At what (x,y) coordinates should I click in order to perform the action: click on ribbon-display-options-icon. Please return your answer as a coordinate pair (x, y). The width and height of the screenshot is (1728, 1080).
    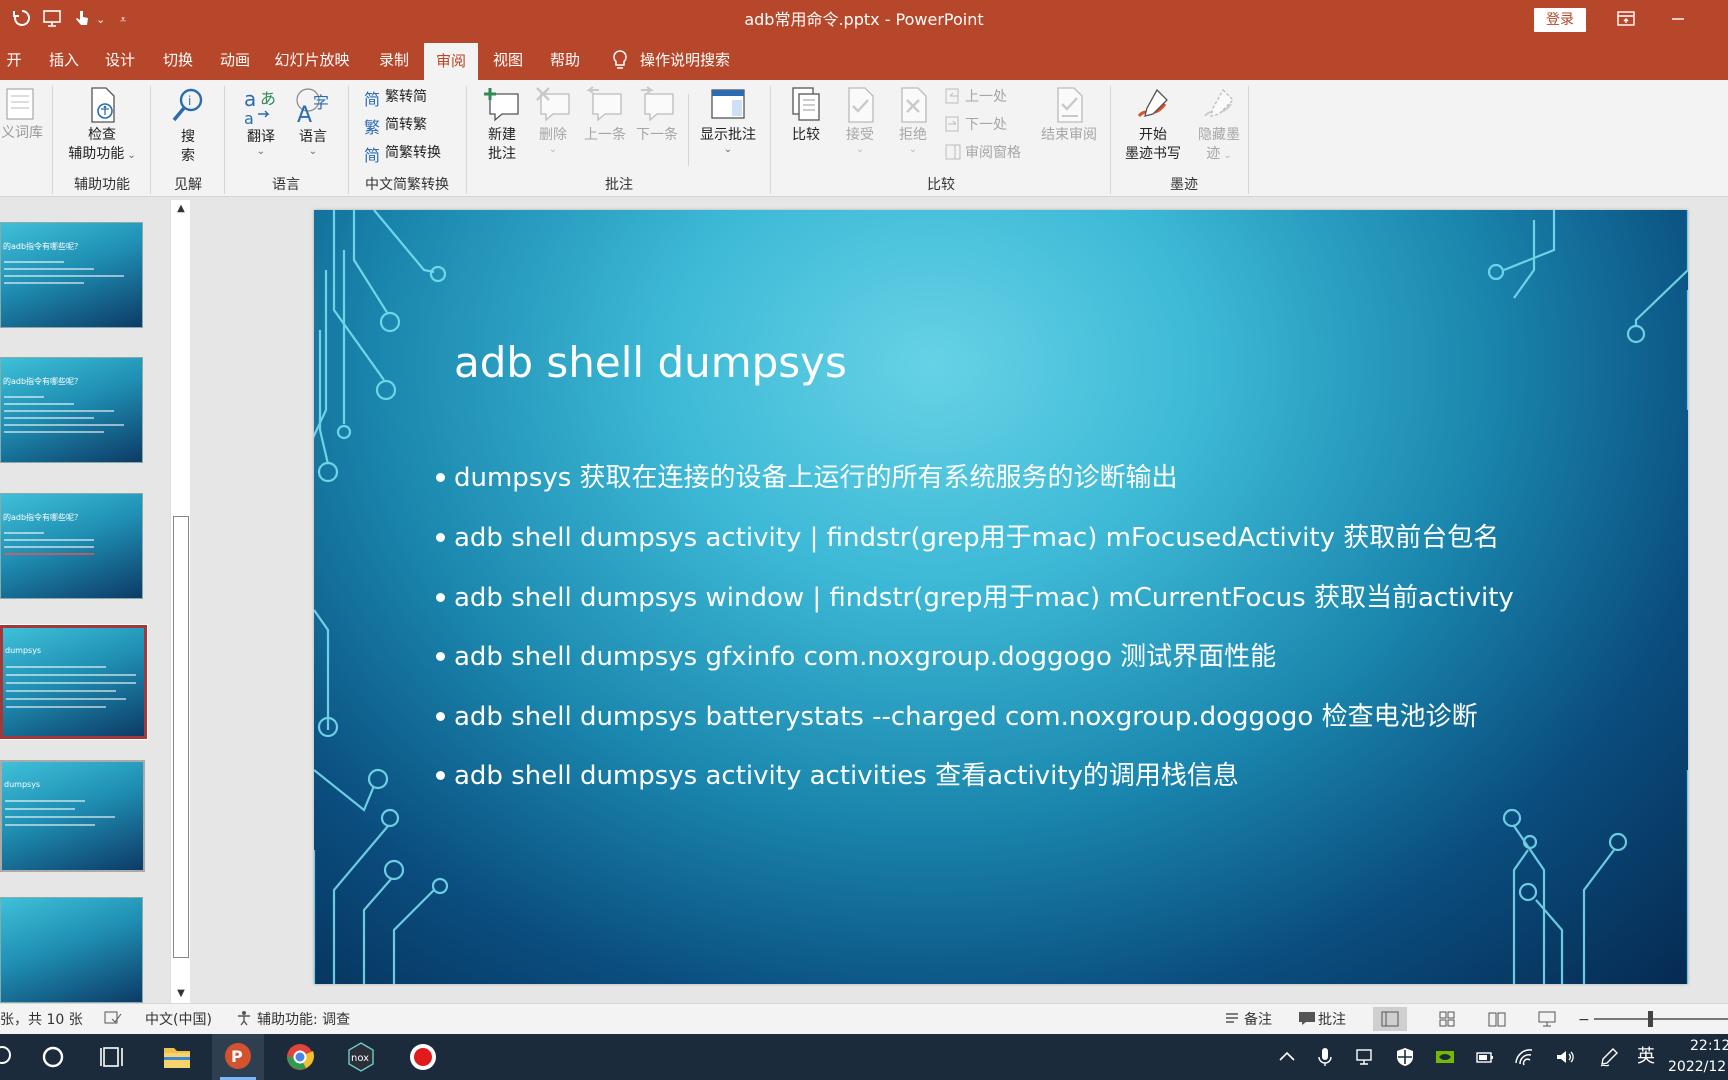
    Looking at the image, I should click on (1626, 19).